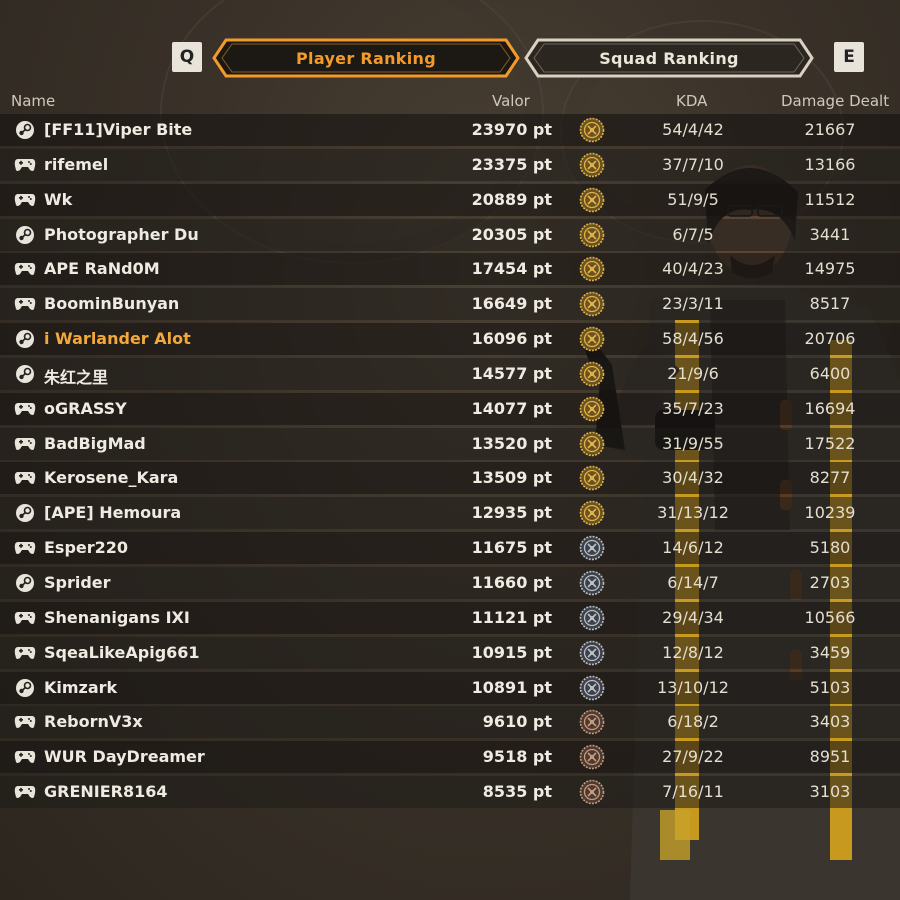  What do you see at coordinates (517, 757) in the screenshot?
I see `valor-points: 9518 pt` at bounding box center [517, 757].